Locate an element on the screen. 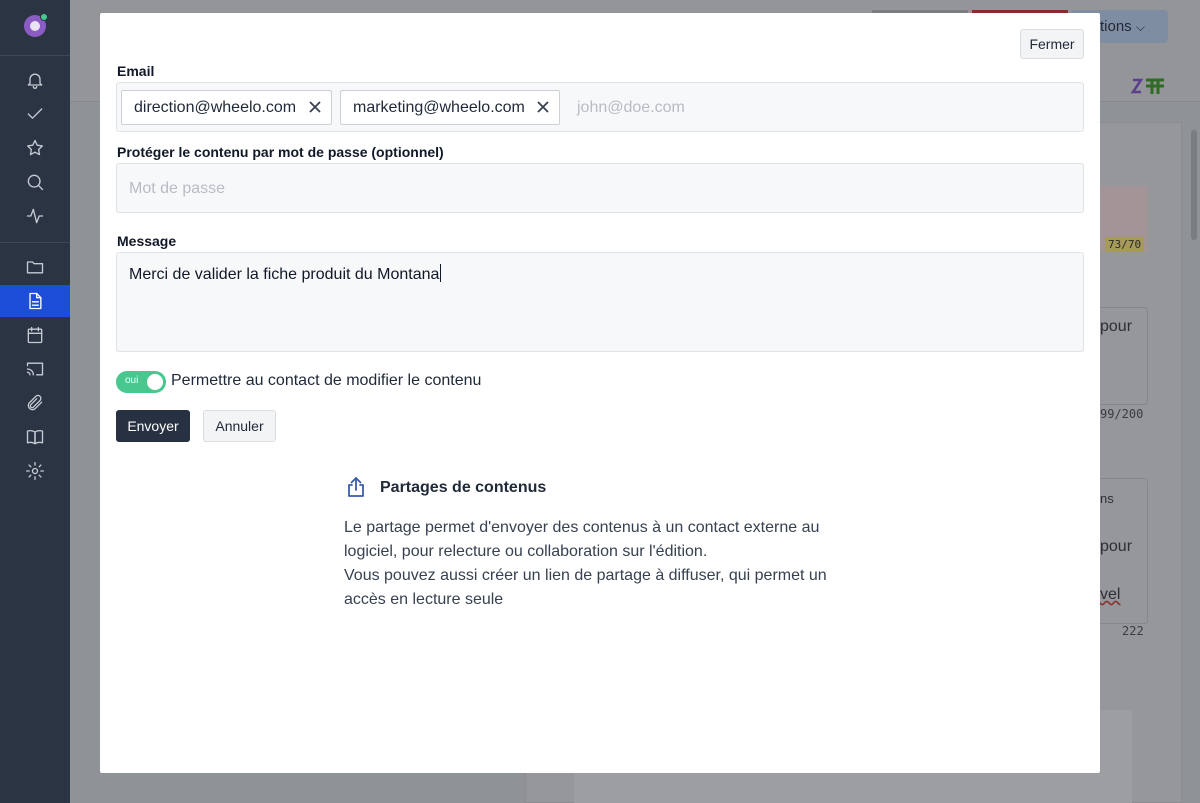 Image resolution: width=1200 pixels, height=803 pixels. cast-icon is located at coordinates (35, 369).